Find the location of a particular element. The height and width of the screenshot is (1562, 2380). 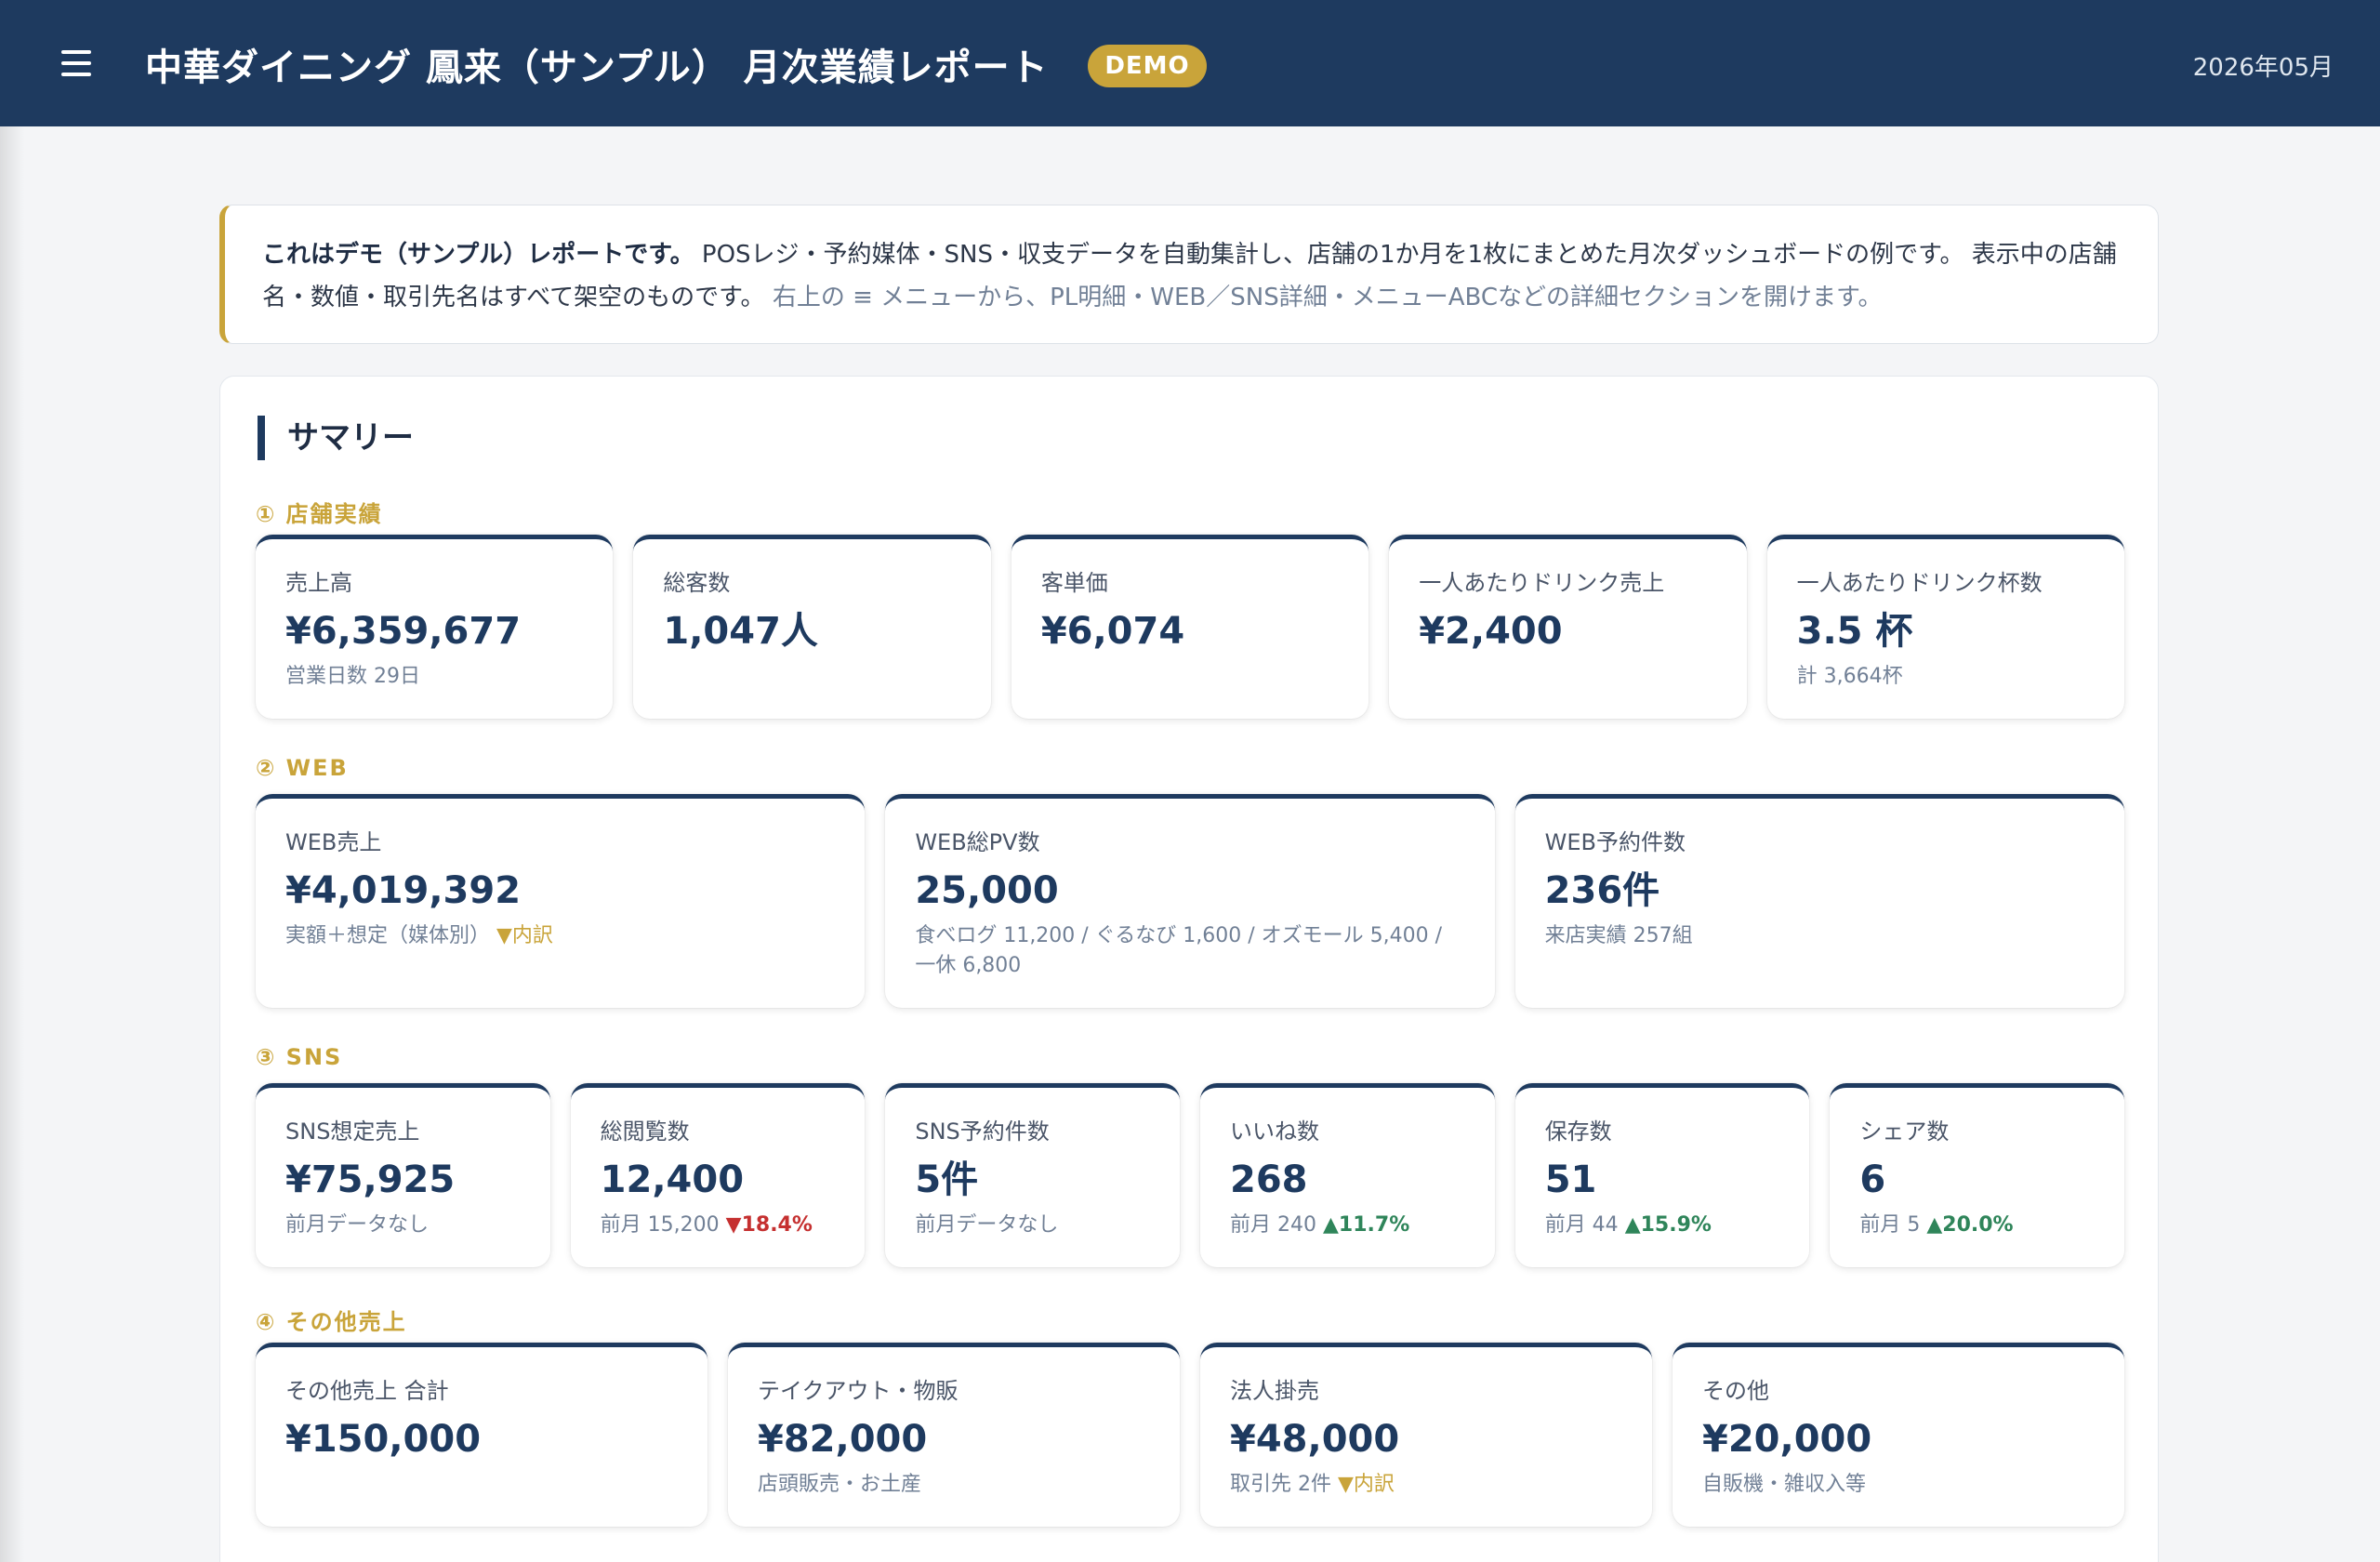

kpi-value: ¥6,074 is located at coordinates (1112, 632).